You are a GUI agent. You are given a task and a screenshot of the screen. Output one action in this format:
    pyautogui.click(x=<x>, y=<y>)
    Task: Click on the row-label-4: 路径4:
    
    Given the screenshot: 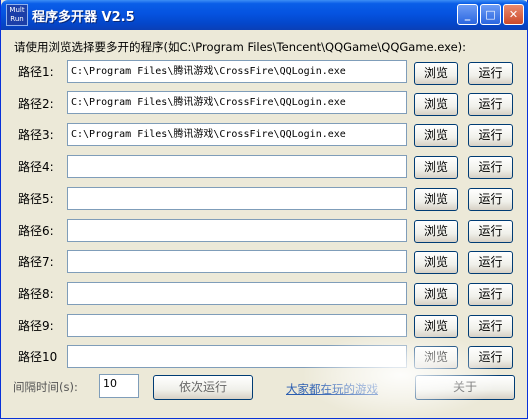 What is the action you would take?
    pyautogui.click(x=36, y=167)
    